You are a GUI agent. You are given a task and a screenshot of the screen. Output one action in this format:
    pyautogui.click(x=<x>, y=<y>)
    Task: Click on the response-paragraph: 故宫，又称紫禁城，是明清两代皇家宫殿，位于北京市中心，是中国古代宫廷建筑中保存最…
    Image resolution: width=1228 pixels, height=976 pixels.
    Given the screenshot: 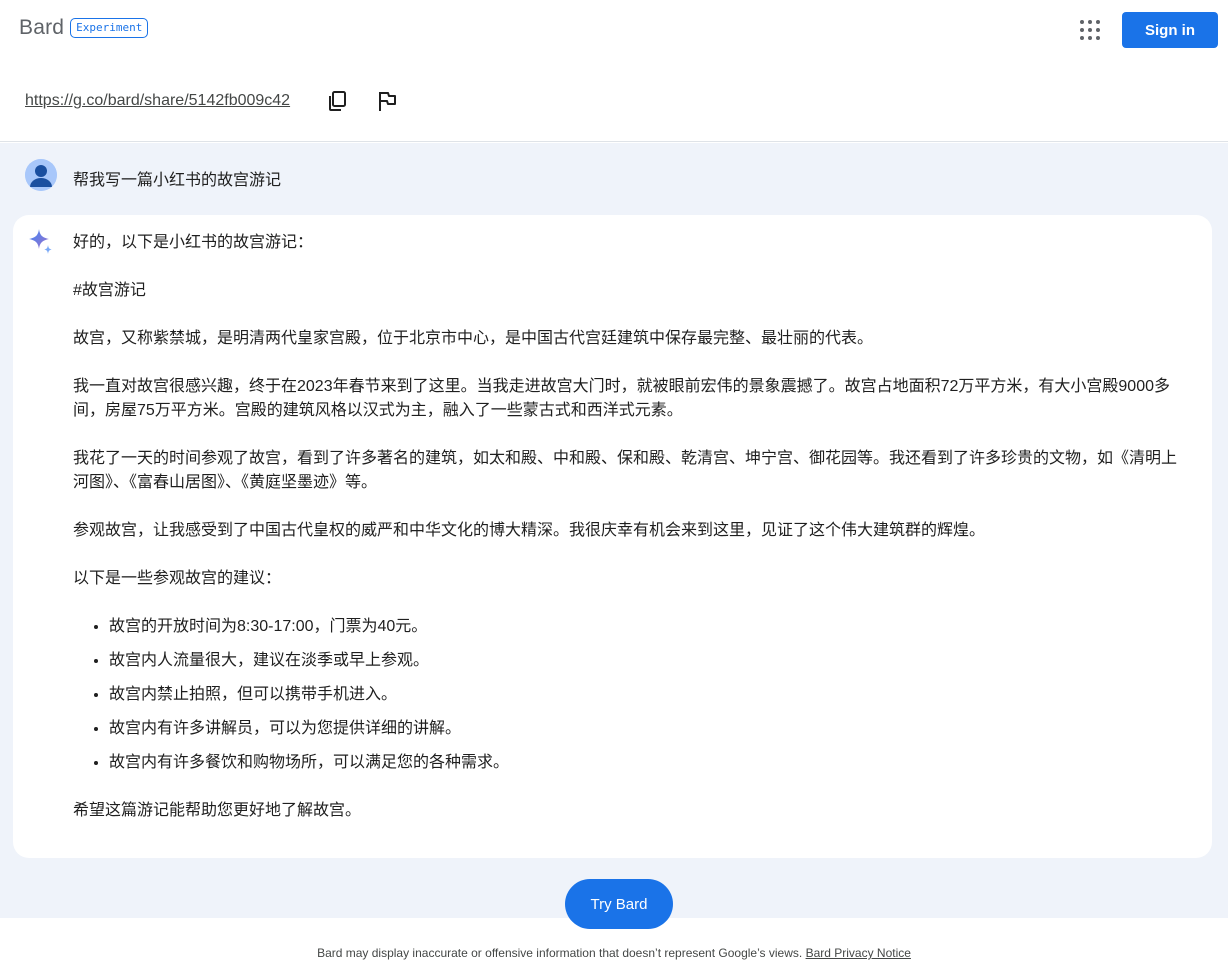 What is the action you would take?
    pyautogui.click(x=473, y=338)
    